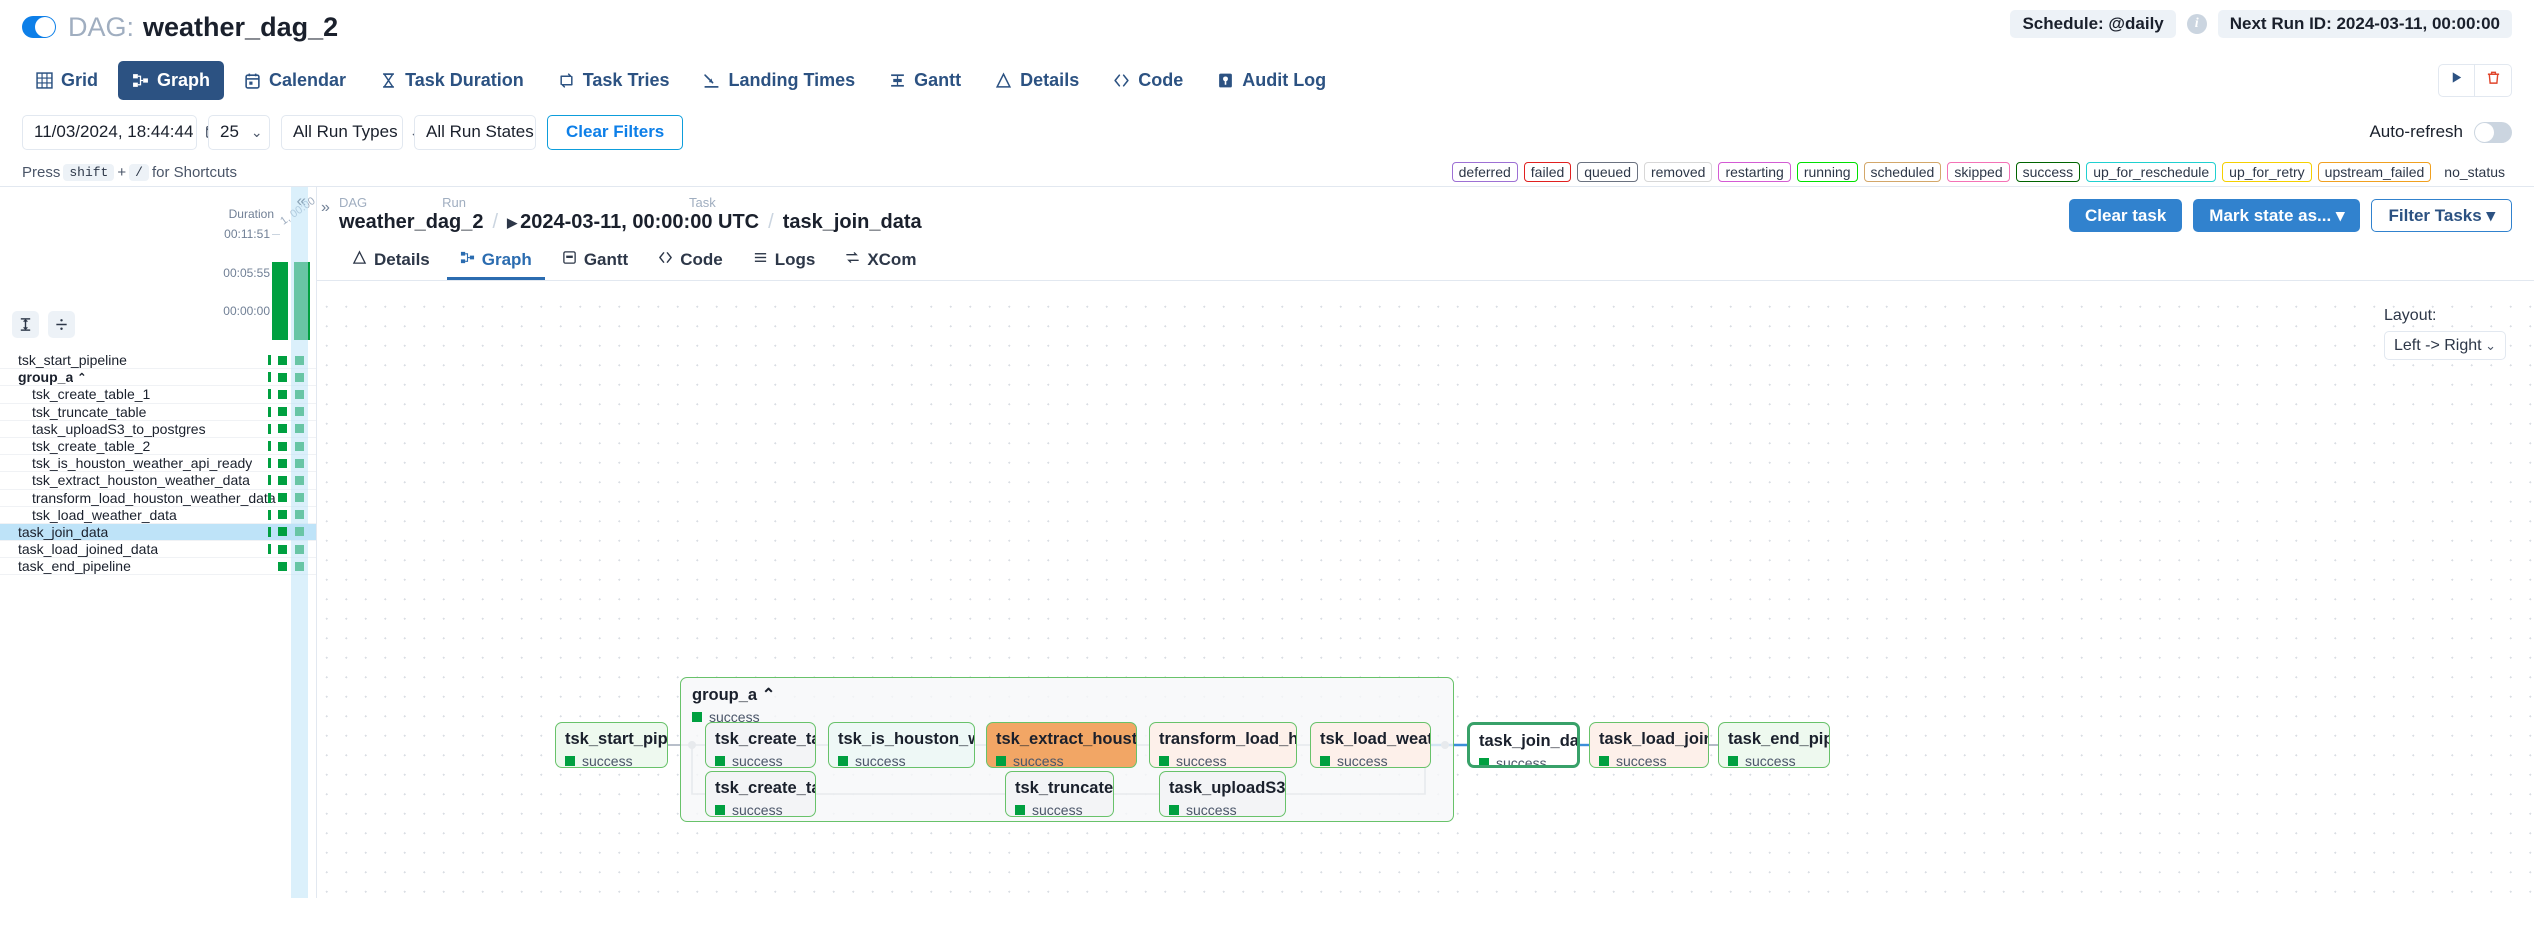 The image size is (2534, 927). What do you see at coordinates (1148, 80) in the screenshot?
I see `tab-code: Code` at bounding box center [1148, 80].